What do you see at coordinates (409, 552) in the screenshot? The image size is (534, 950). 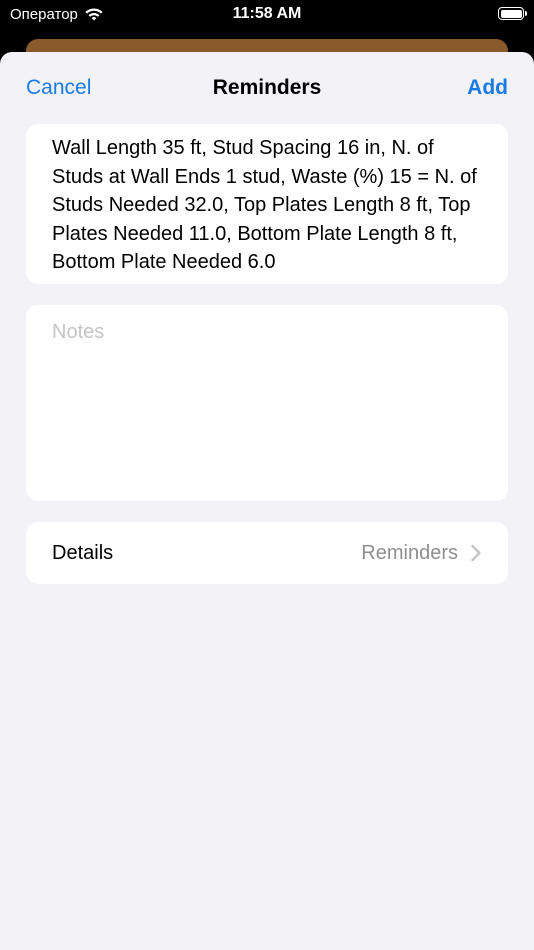 I see `details-list-value: Reminders` at bounding box center [409, 552].